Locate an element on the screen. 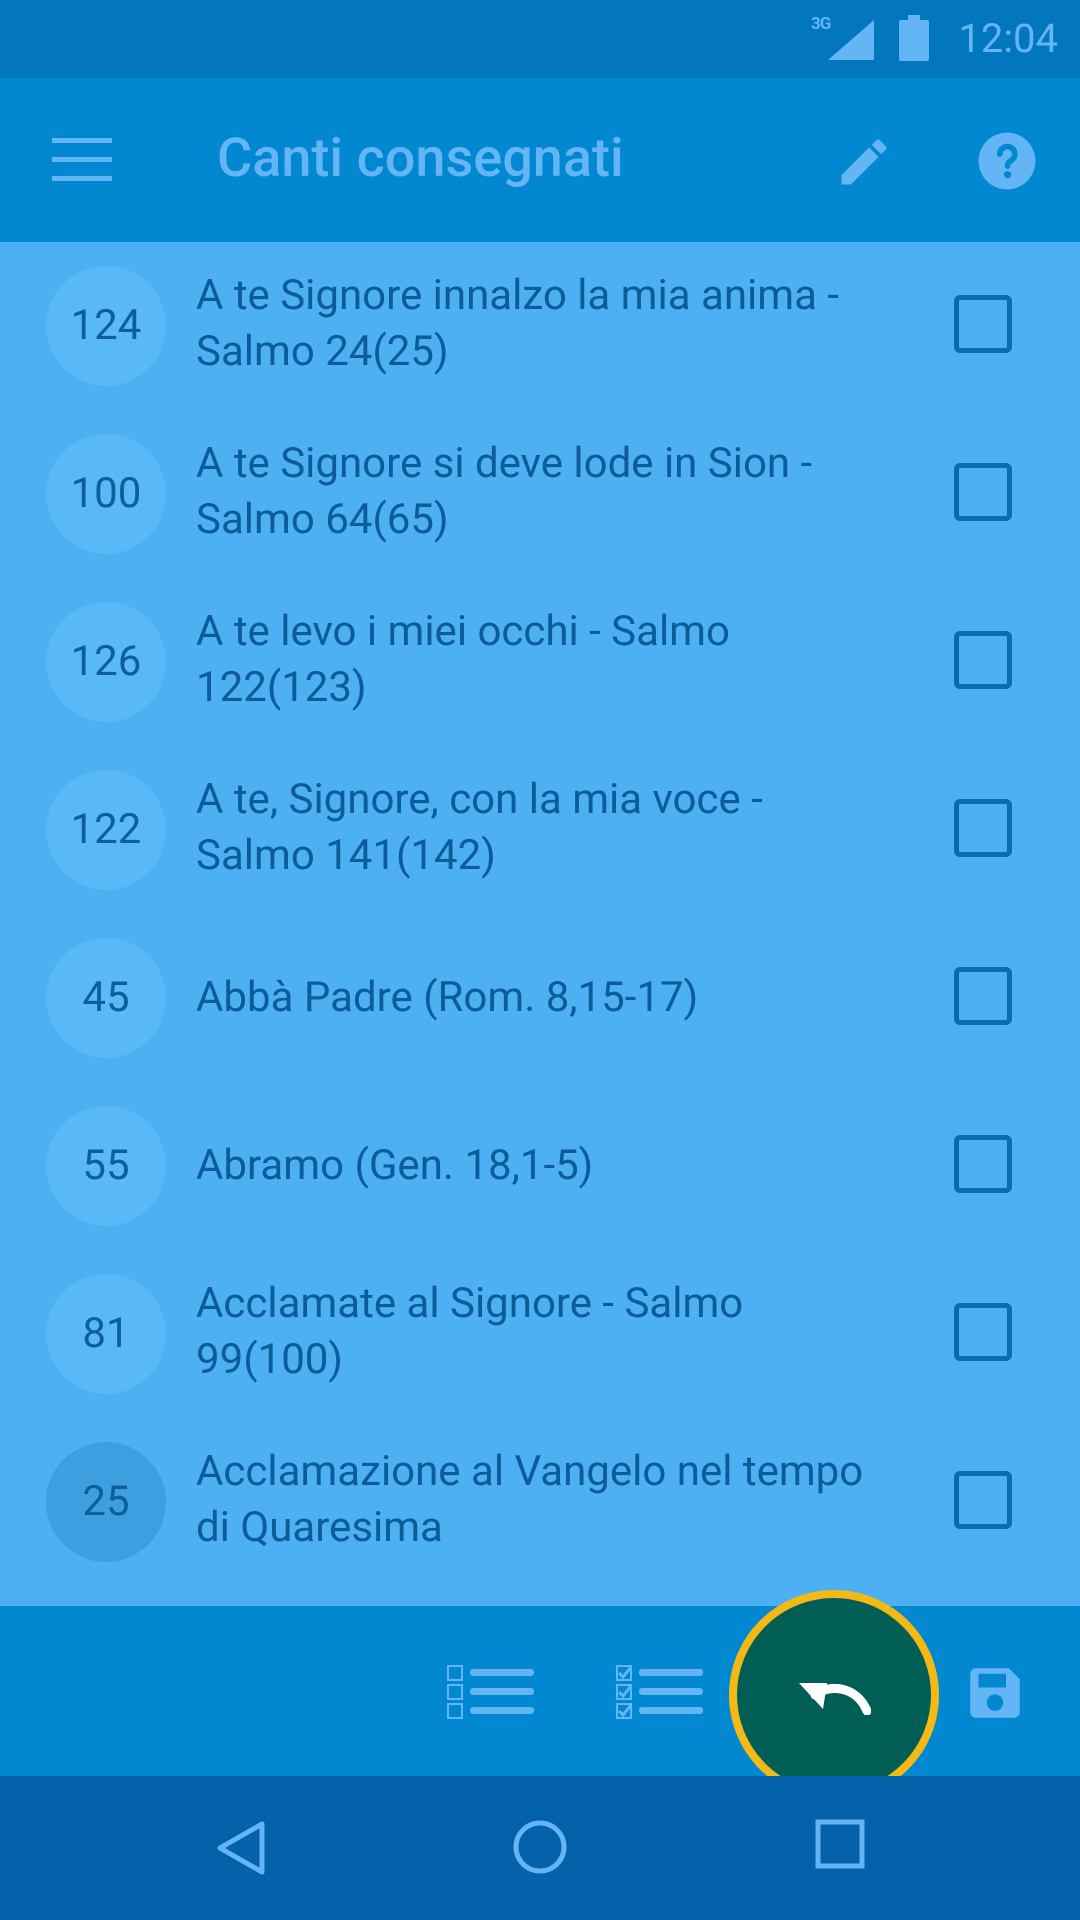 The height and width of the screenshot is (1920, 1080). navigation-bar is located at coordinates (540, 1848).